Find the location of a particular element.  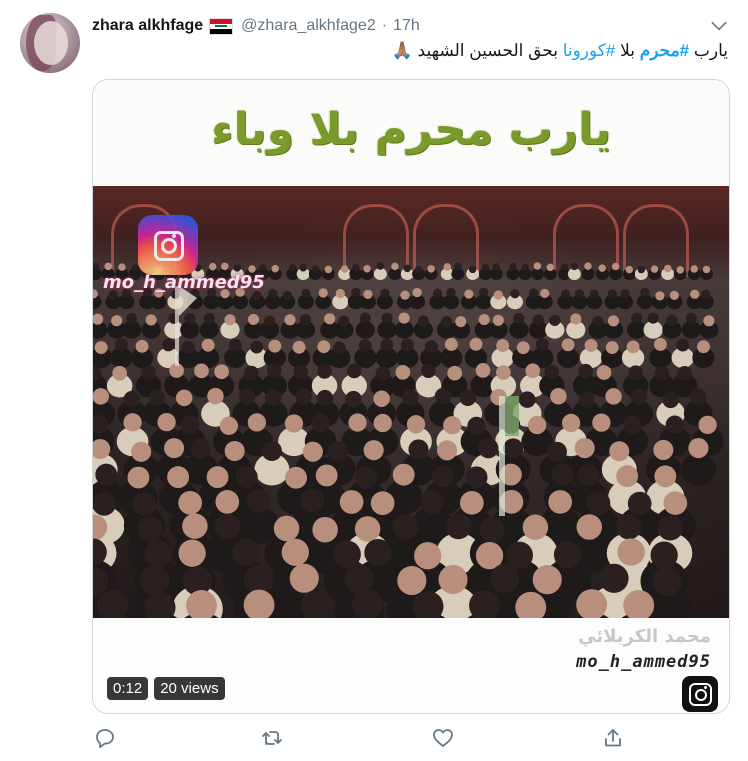

watermark-handle: mo_h_ammed95 is located at coordinates (643, 662).